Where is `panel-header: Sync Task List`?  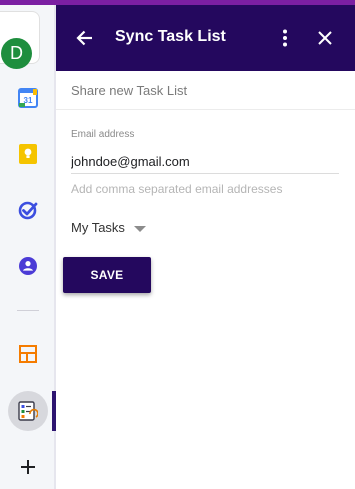
panel-header: Sync Task List is located at coordinates (205, 38).